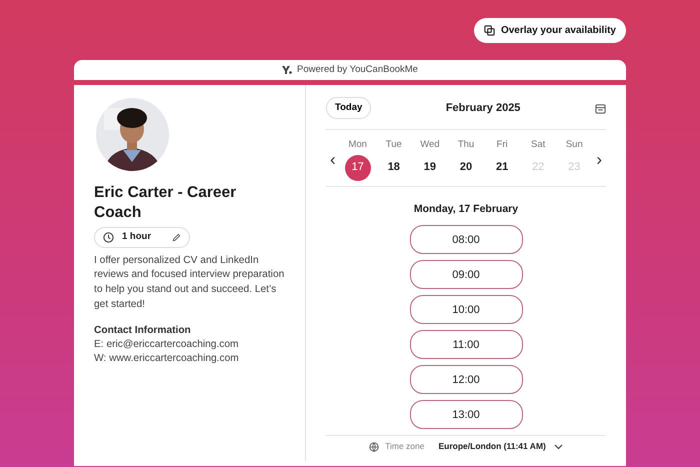 This screenshot has height=467, width=700. What do you see at coordinates (466, 145) in the screenshot?
I see `weekday-label: Thu` at bounding box center [466, 145].